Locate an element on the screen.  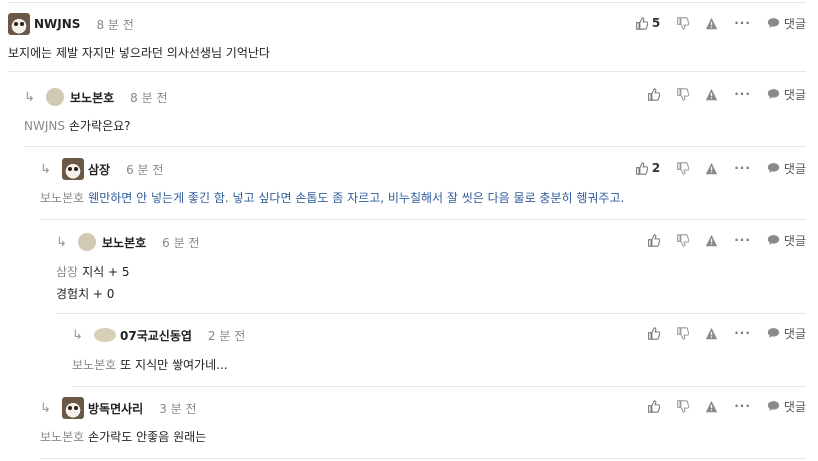
comment-actions: 5 ··· 댓글 is located at coordinates (712, 23).